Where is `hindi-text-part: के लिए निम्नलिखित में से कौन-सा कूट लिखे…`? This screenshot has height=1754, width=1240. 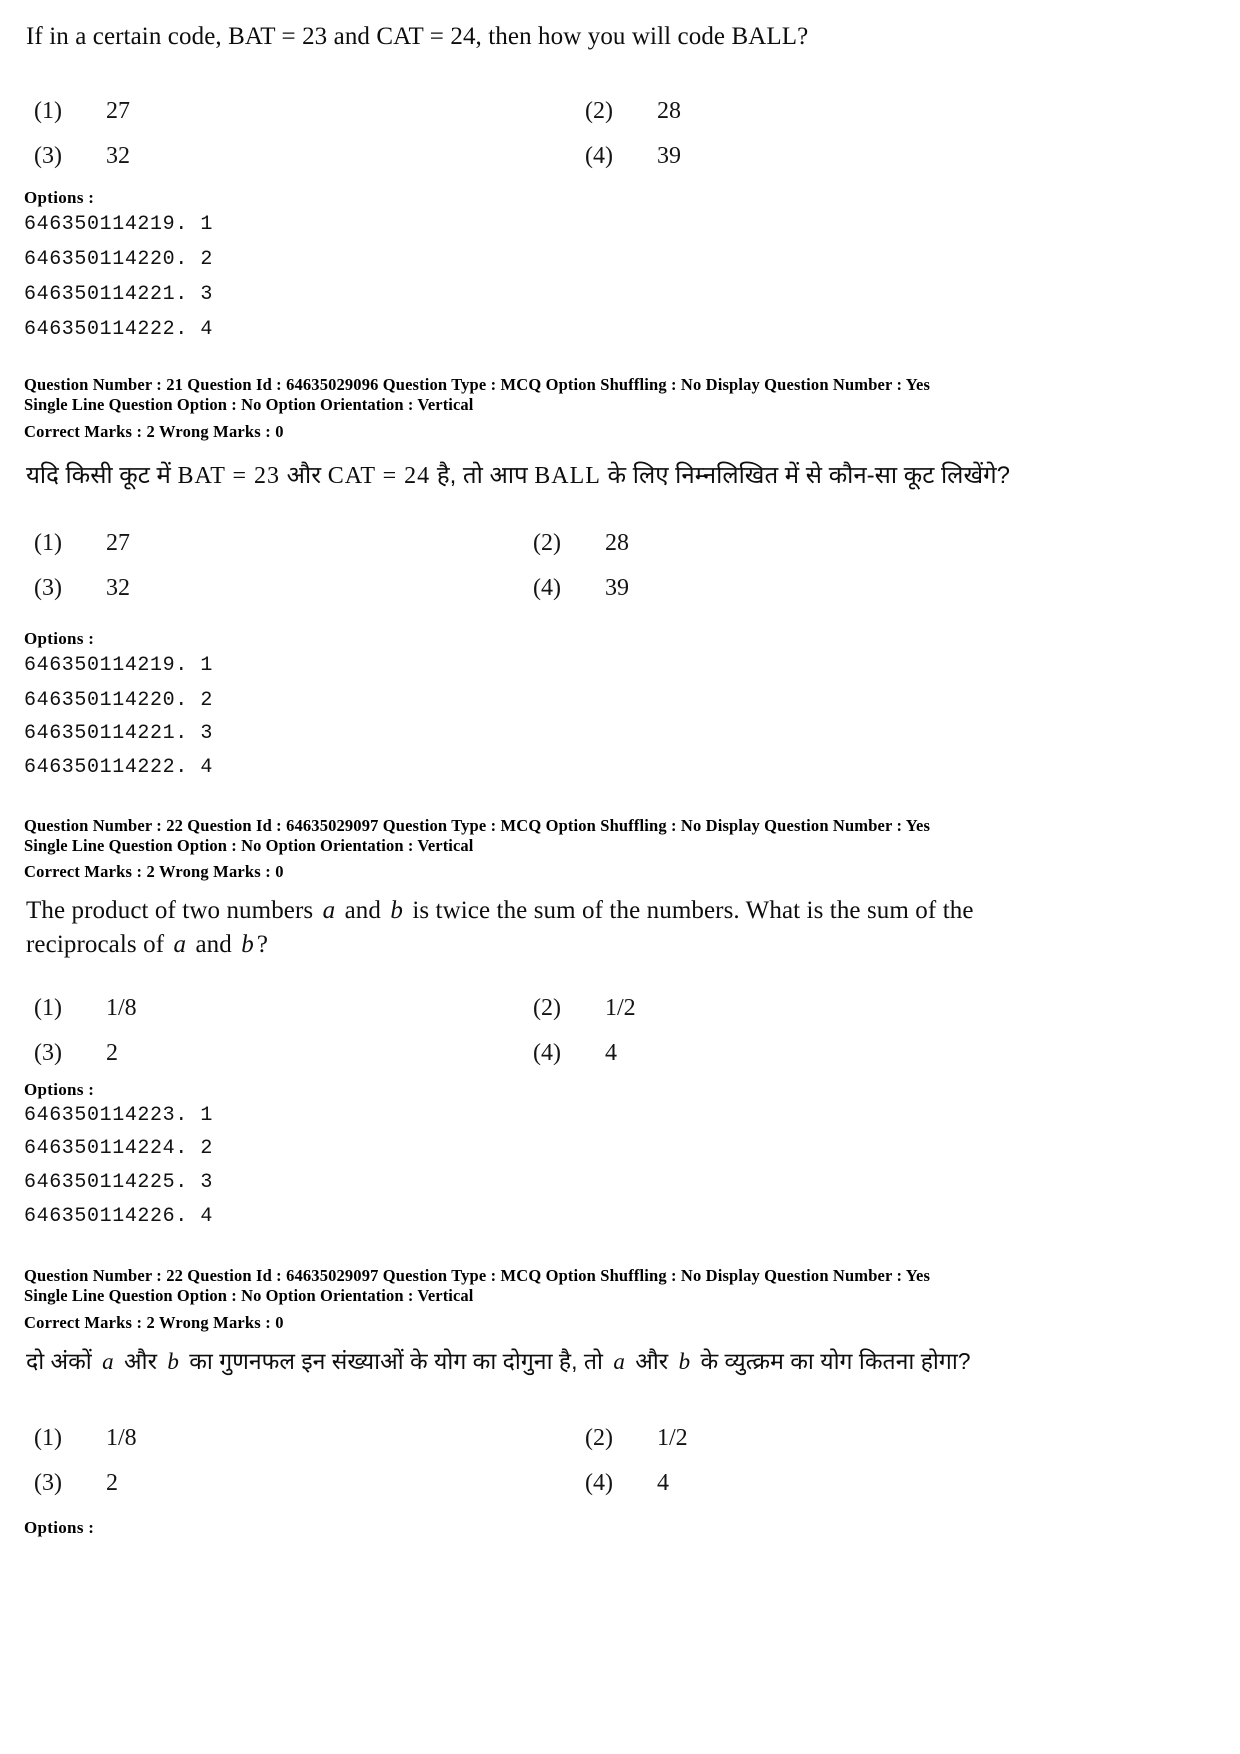
hindi-text-part: के लिए निम्नलिखित में से कौन-सा कूट लिखे… is located at coordinates (805, 475).